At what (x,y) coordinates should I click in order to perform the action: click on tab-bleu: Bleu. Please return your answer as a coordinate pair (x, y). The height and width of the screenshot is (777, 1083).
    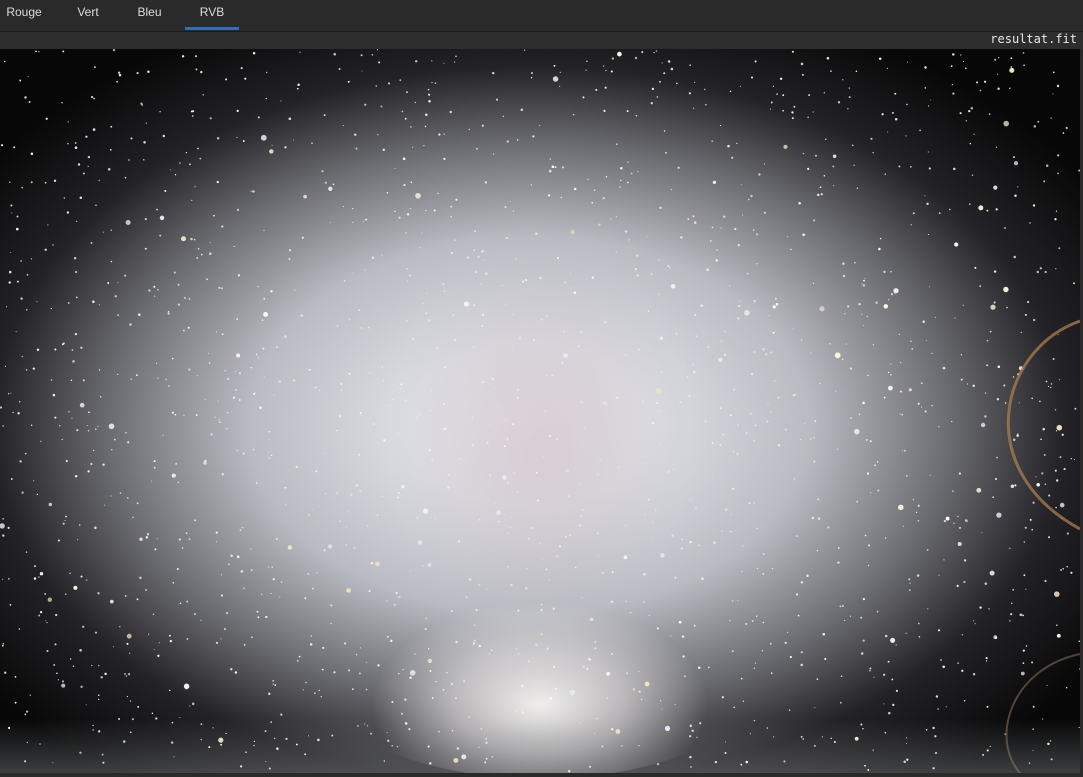
    Looking at the image, I should click on (149, 15).